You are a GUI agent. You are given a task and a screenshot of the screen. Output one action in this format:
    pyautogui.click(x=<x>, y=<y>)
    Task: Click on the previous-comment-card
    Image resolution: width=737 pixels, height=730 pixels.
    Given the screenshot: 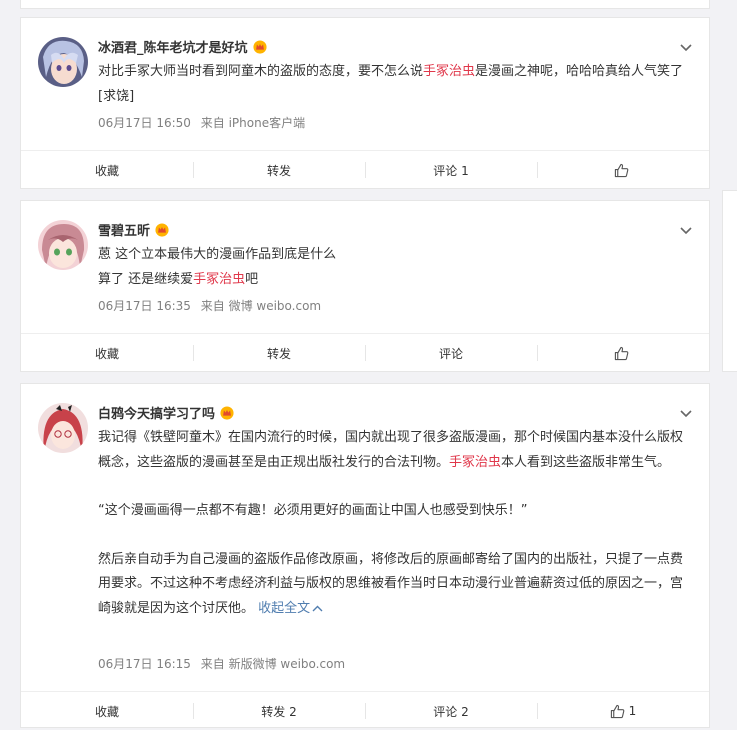 What is the action you would take?
    pyautogui.click(x=365, y=4)
    